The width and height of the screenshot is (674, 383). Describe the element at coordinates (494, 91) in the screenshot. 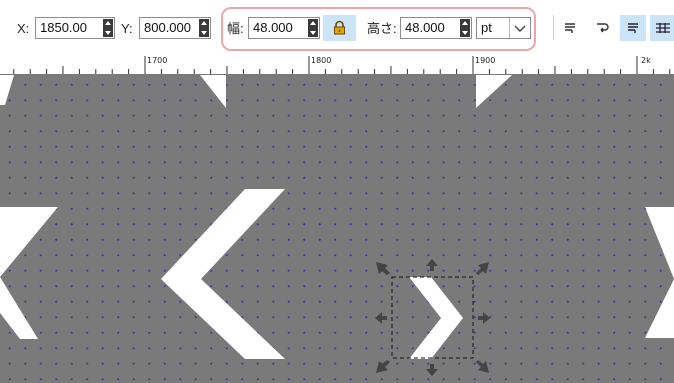

I see `top-right-shape` at that location.